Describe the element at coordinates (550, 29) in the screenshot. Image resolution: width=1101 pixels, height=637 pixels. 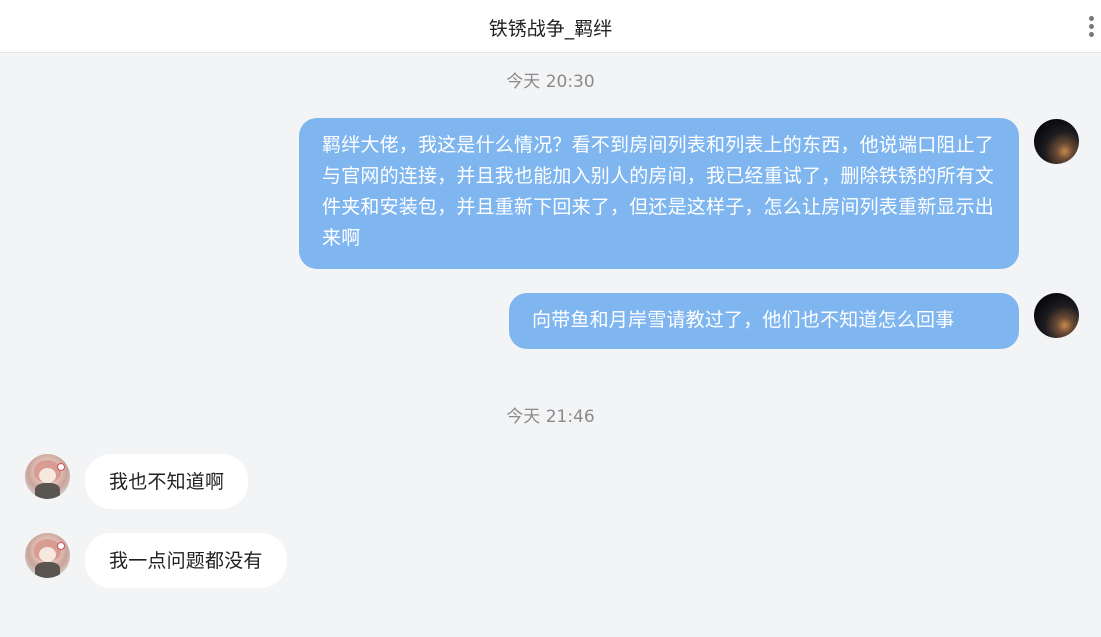
I see `chat-title: 铁锈战争_羁绊` at that location.